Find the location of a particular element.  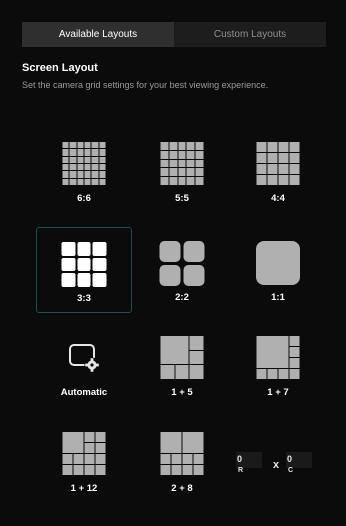

page-title: Screen Layout is located at coordinates (60, 68).